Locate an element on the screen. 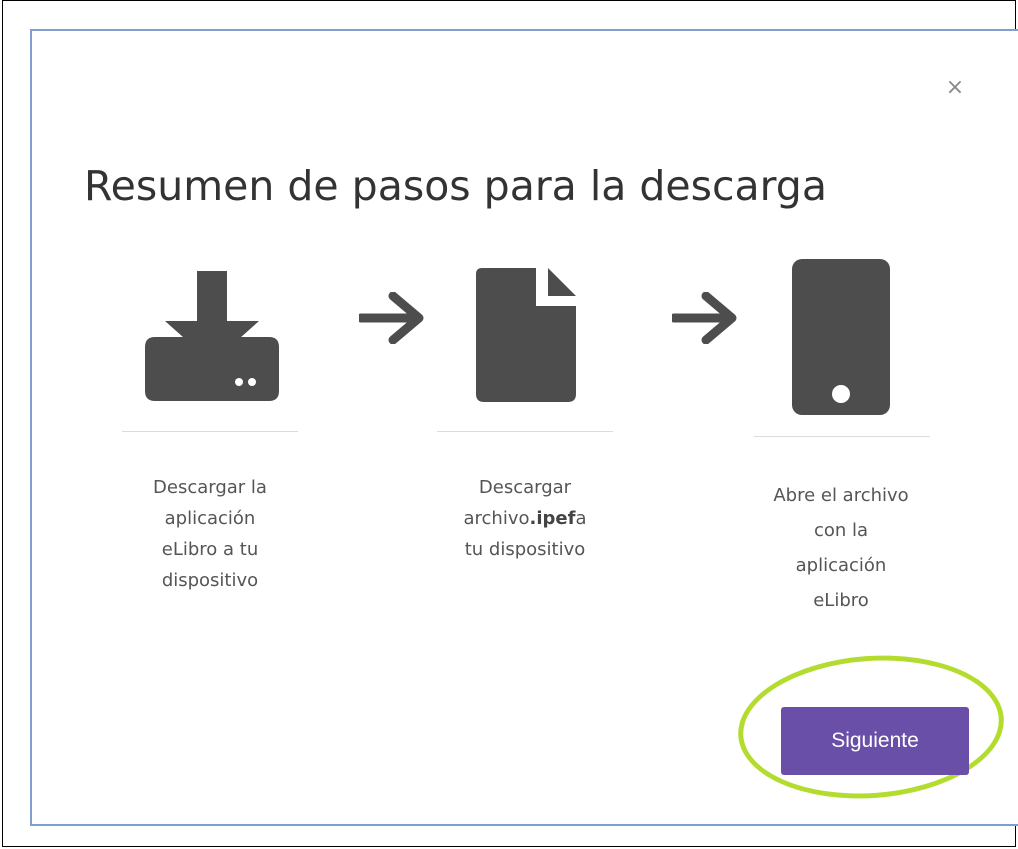 The width and height of the screenshot is (1018, 849). step-line: archivo.ipefa is located at coordinates (525, 518).